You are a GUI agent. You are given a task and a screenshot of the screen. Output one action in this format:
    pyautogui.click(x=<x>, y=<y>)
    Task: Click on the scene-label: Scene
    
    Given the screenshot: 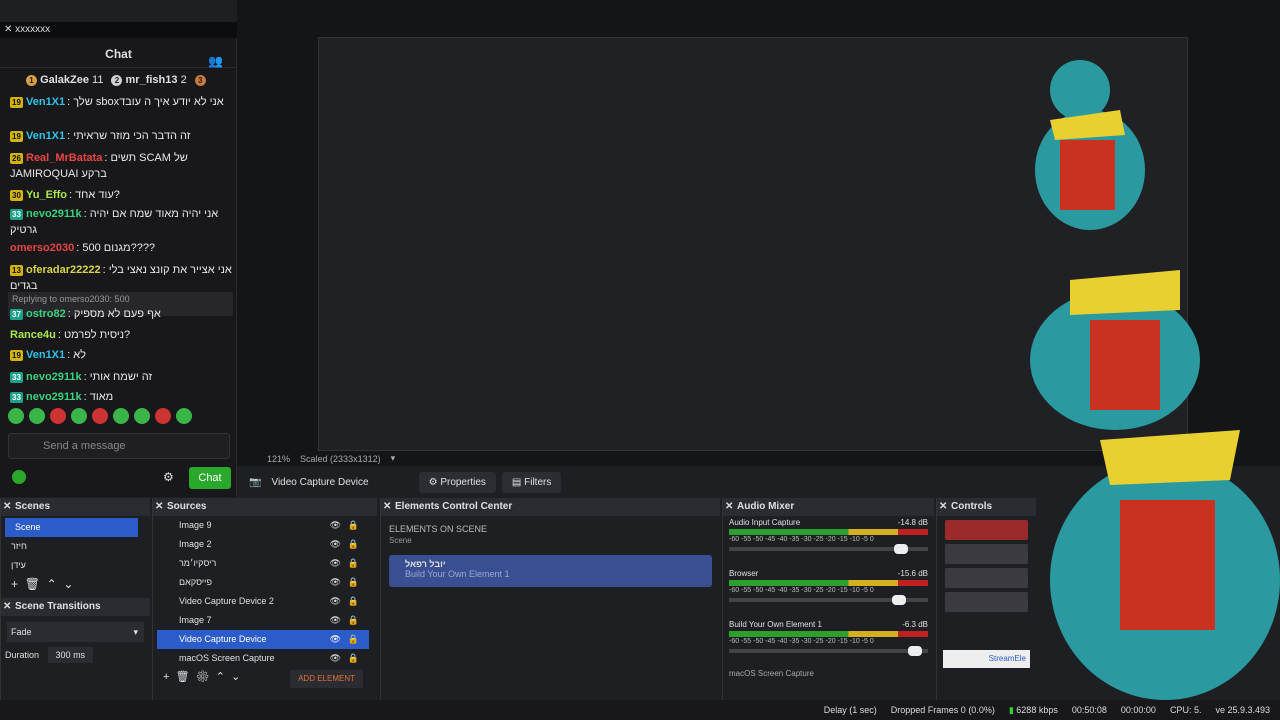 What is the action you would take?
    pyautogui.click(x=28, y=527)
    